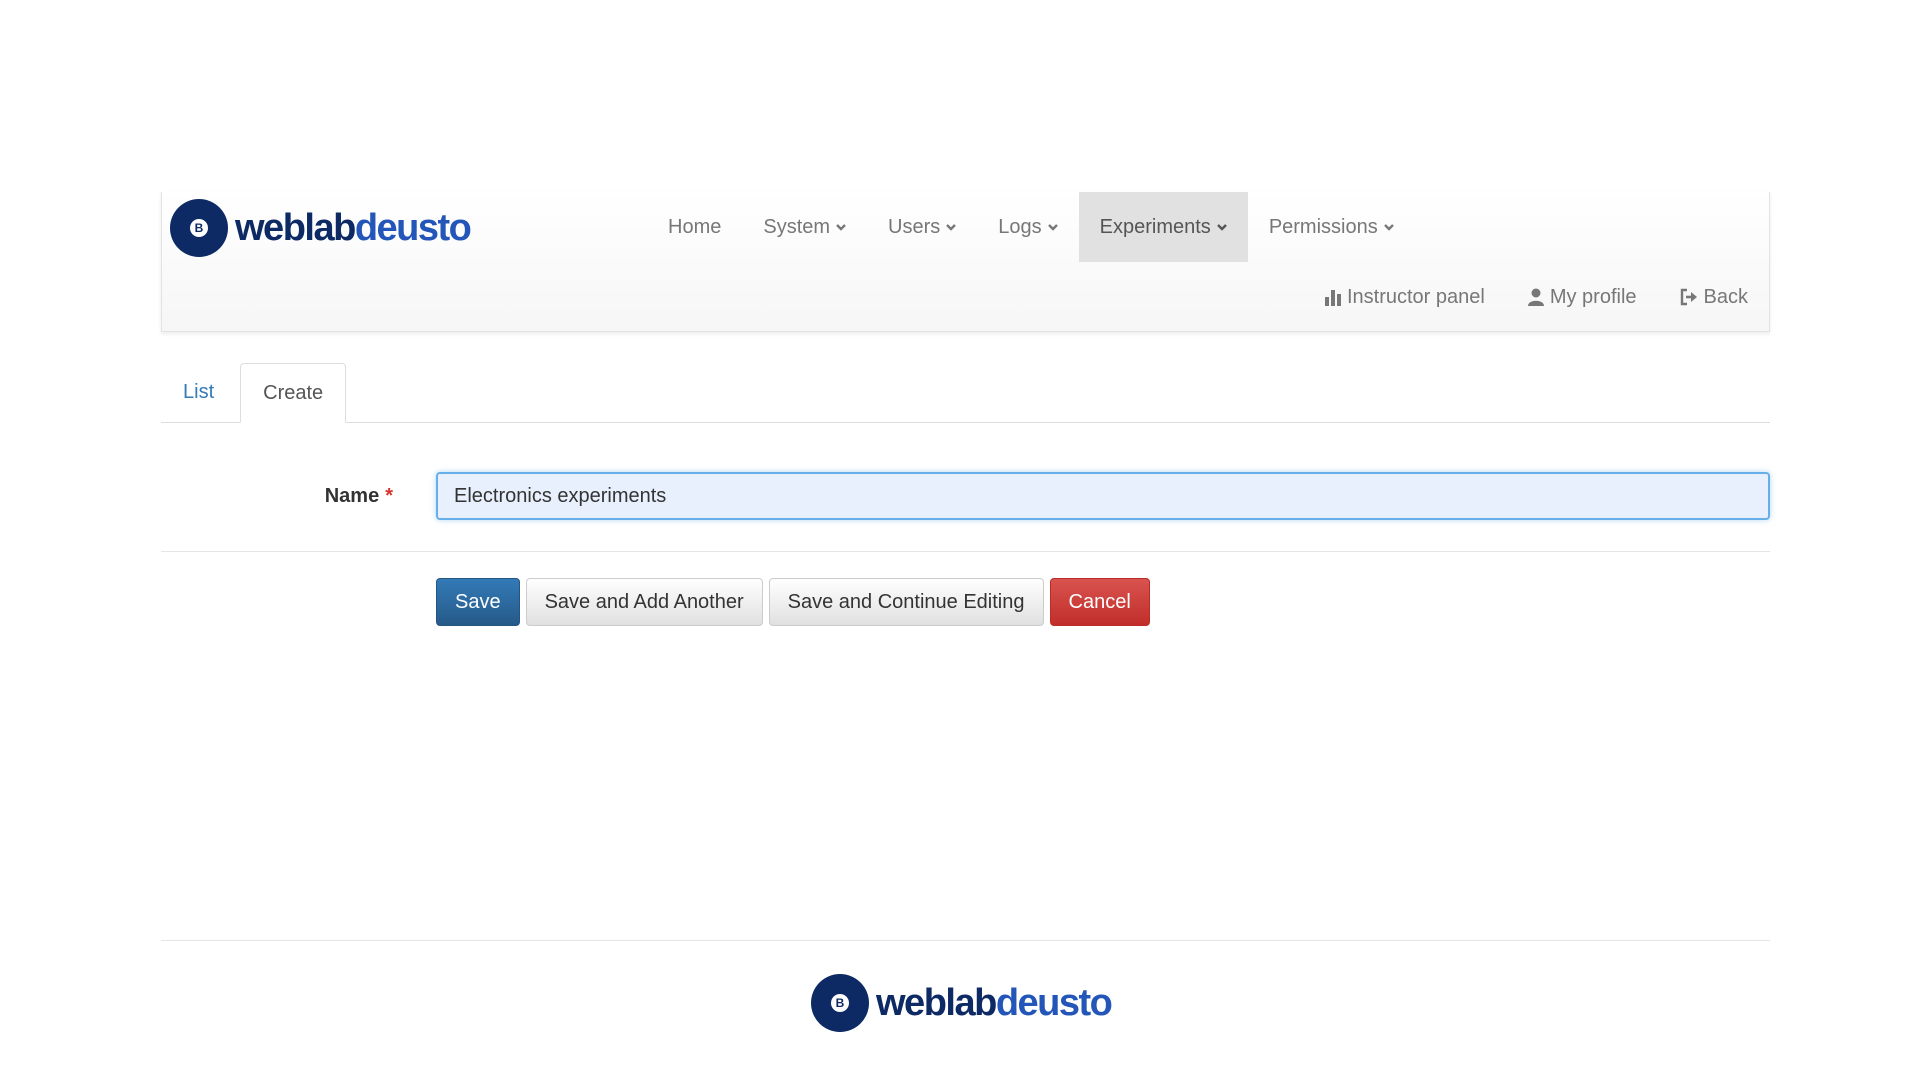 The image size is (1920, 1080). What do you see at coordinates (965, 940) in the screenshot?
I see `footer-divider` at bounding box center [965, 940].